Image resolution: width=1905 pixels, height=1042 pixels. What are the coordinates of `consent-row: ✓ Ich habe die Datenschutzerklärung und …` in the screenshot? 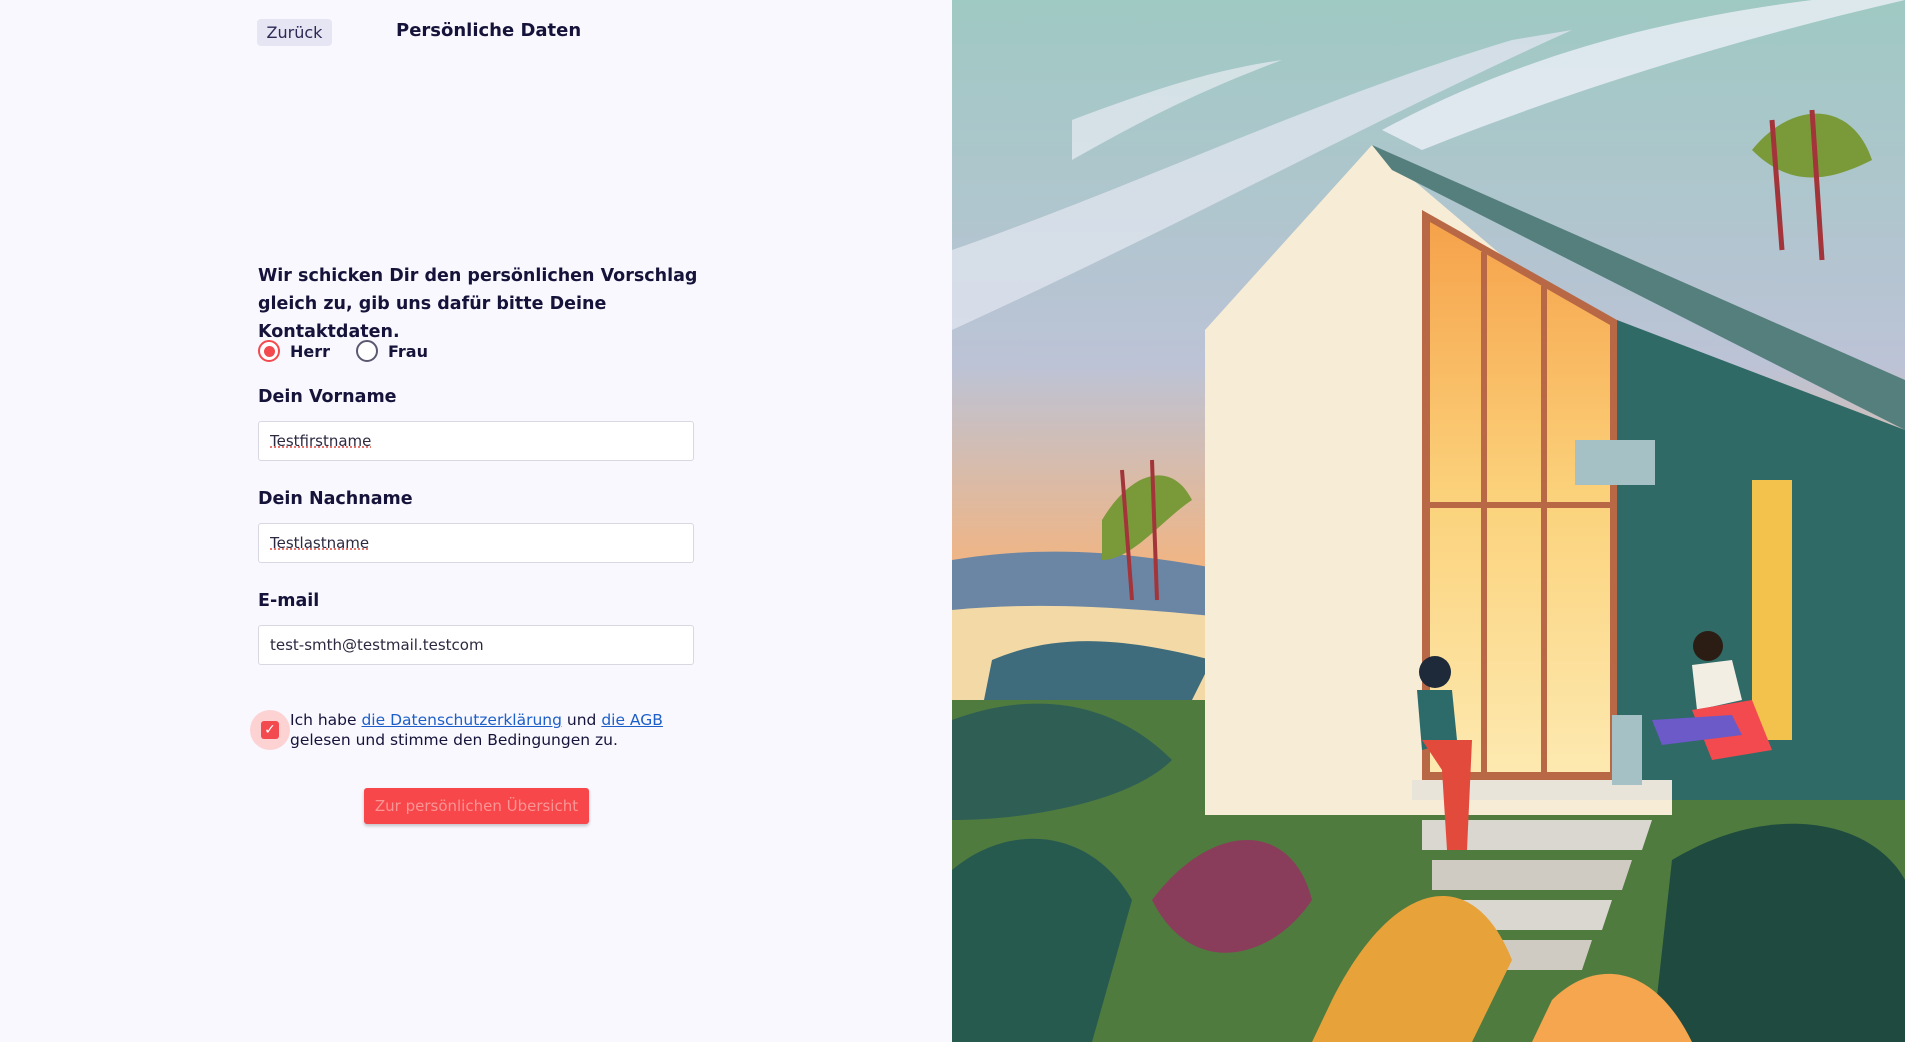 It's located at (480, 731).